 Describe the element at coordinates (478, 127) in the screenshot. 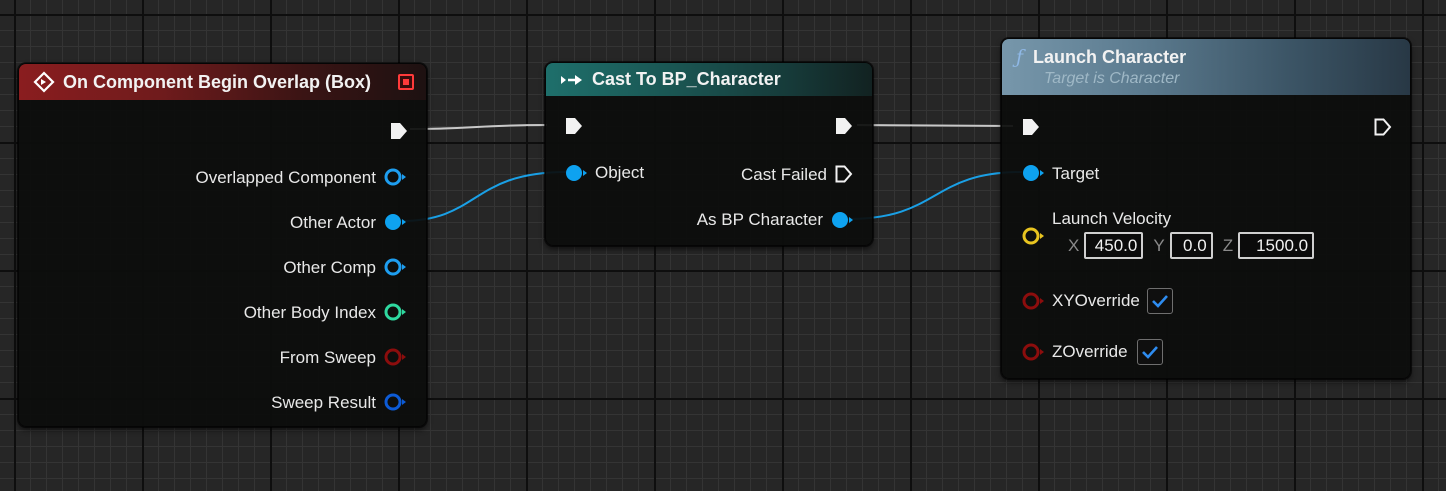

I see `exec-wire-event-to-cast` at that location.